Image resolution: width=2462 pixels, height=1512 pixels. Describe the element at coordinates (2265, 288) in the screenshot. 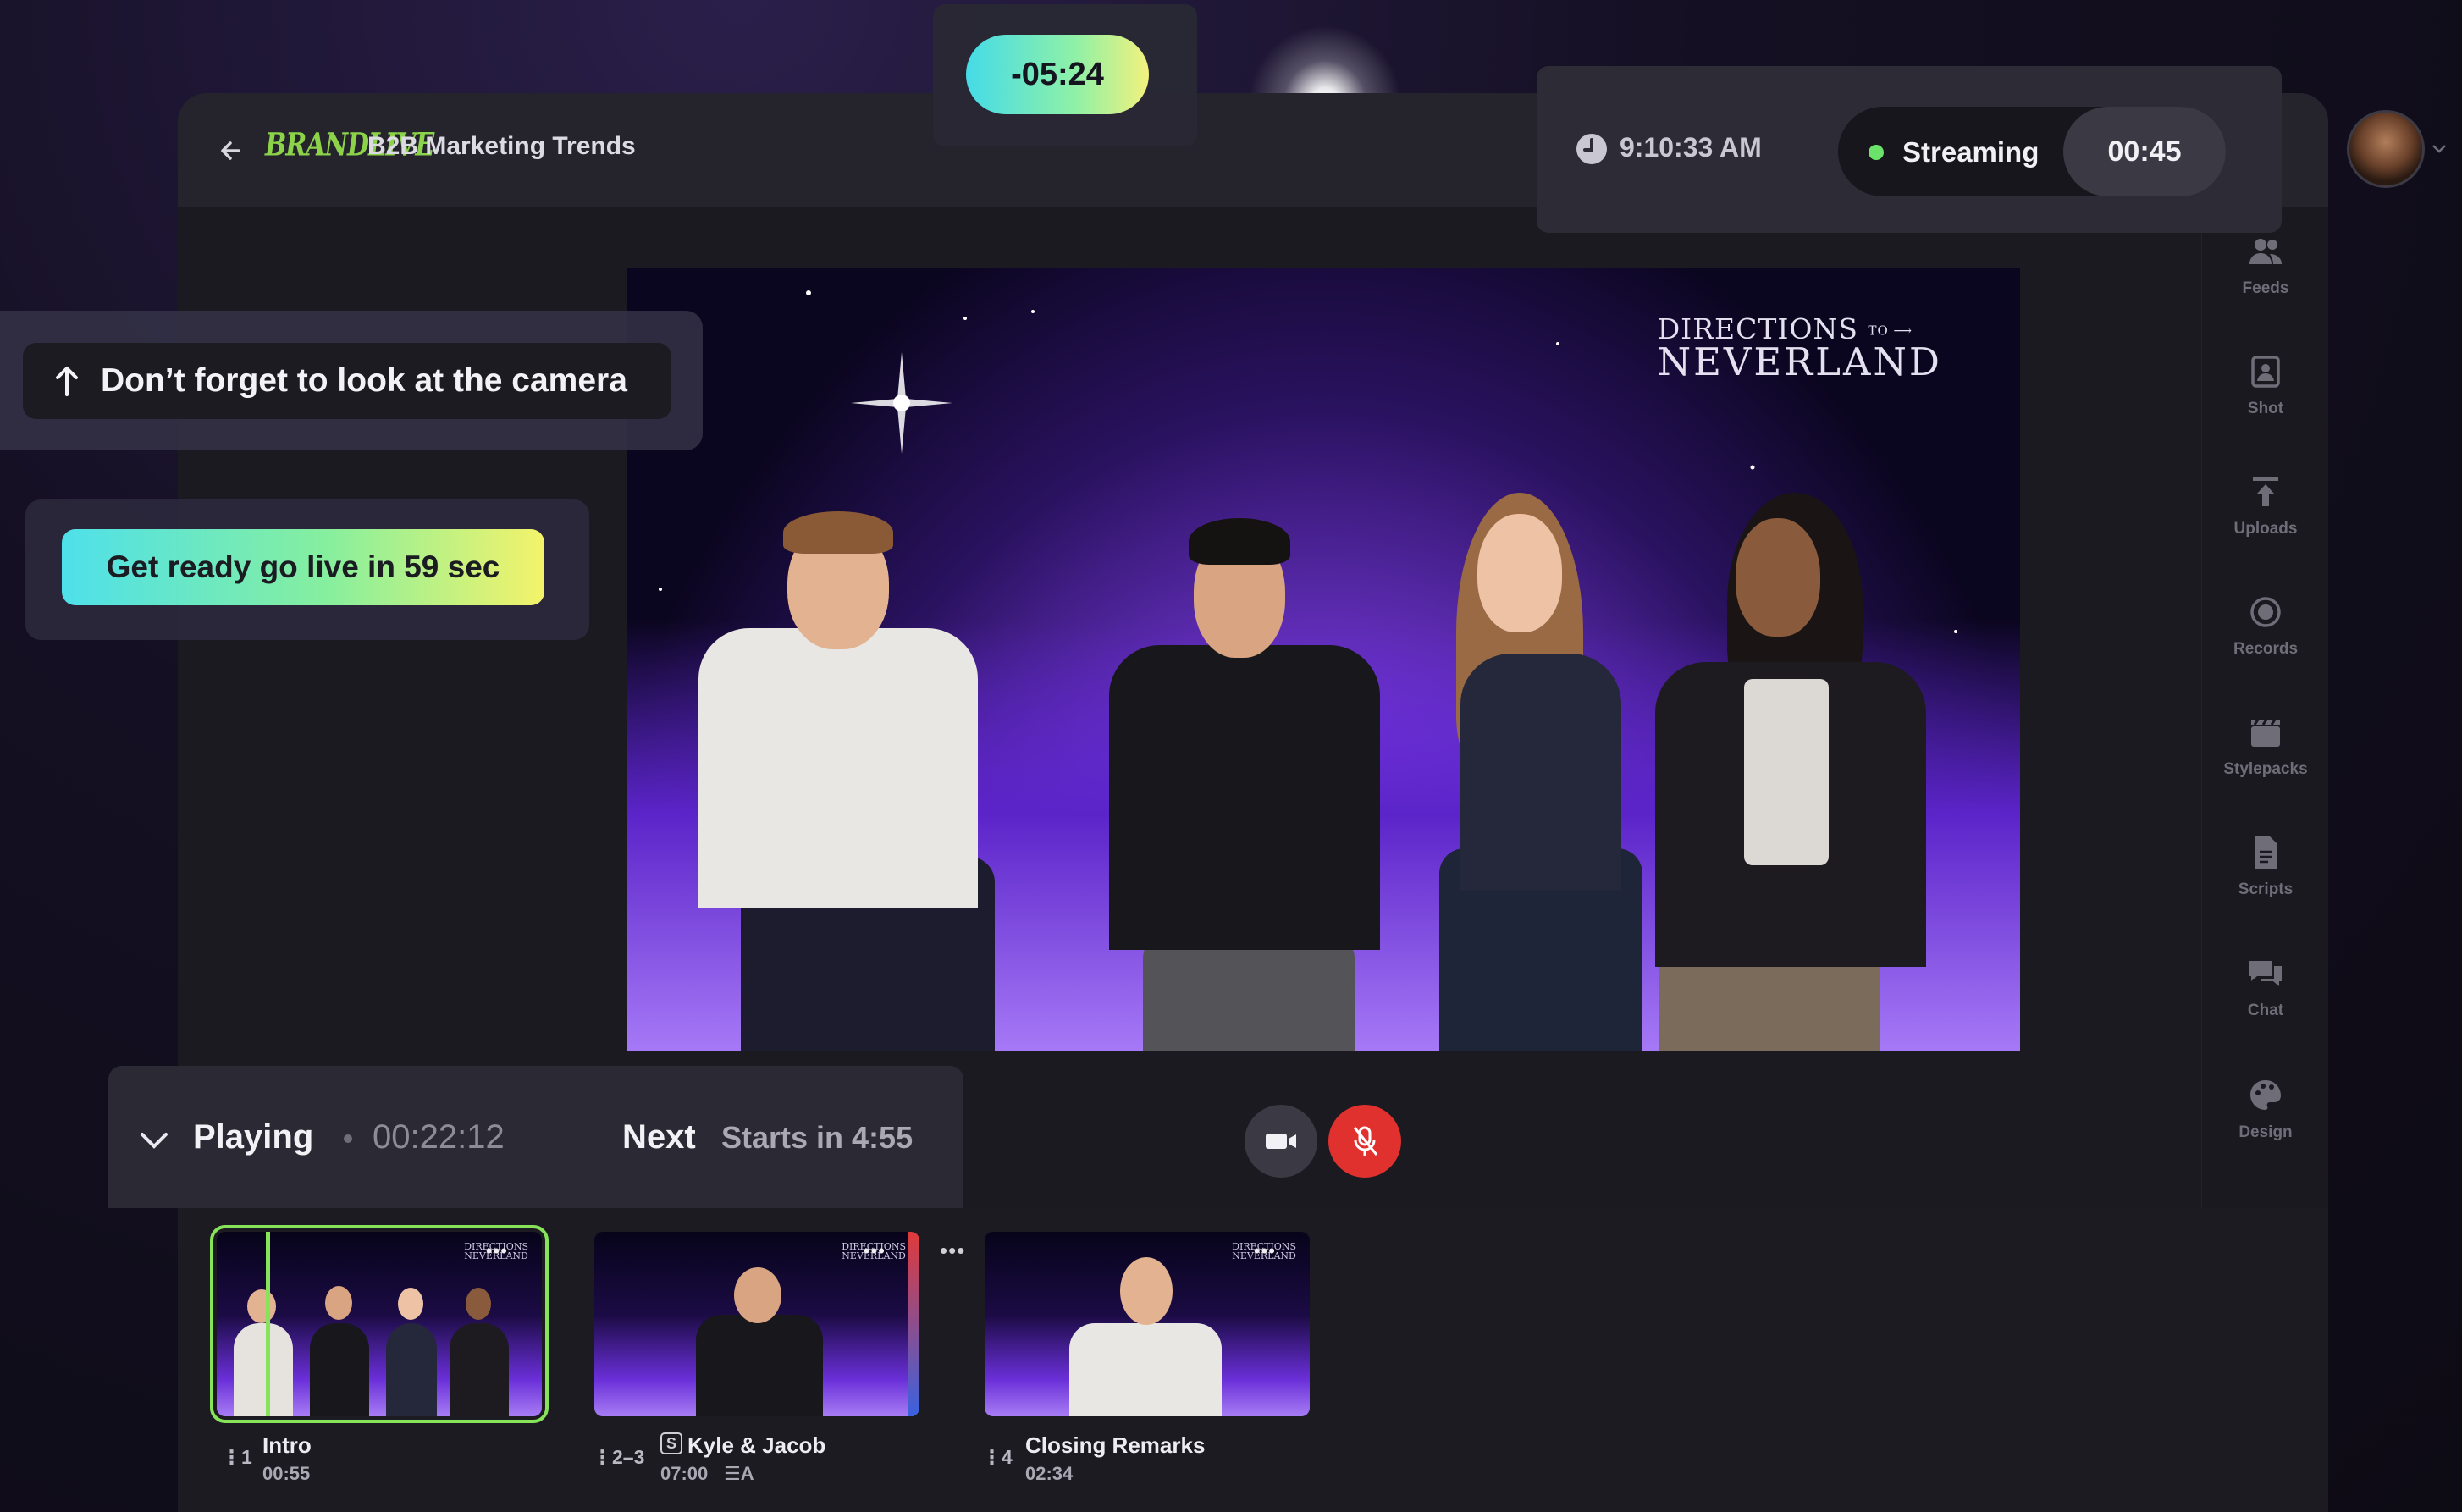

I see `sidebar-item-label: Feeds` at that location.